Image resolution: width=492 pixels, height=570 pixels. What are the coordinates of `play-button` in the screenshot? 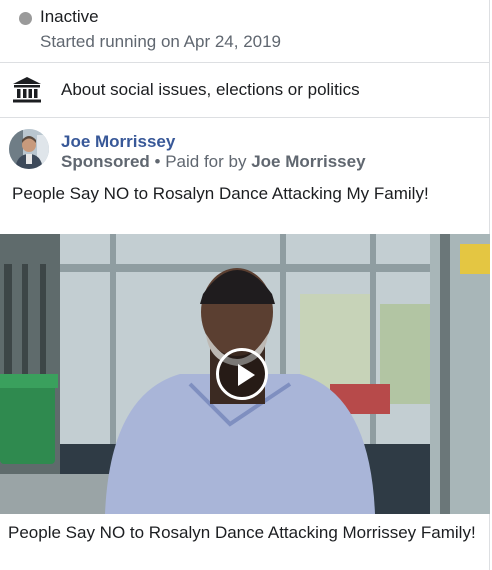 It's located at (242, 374).